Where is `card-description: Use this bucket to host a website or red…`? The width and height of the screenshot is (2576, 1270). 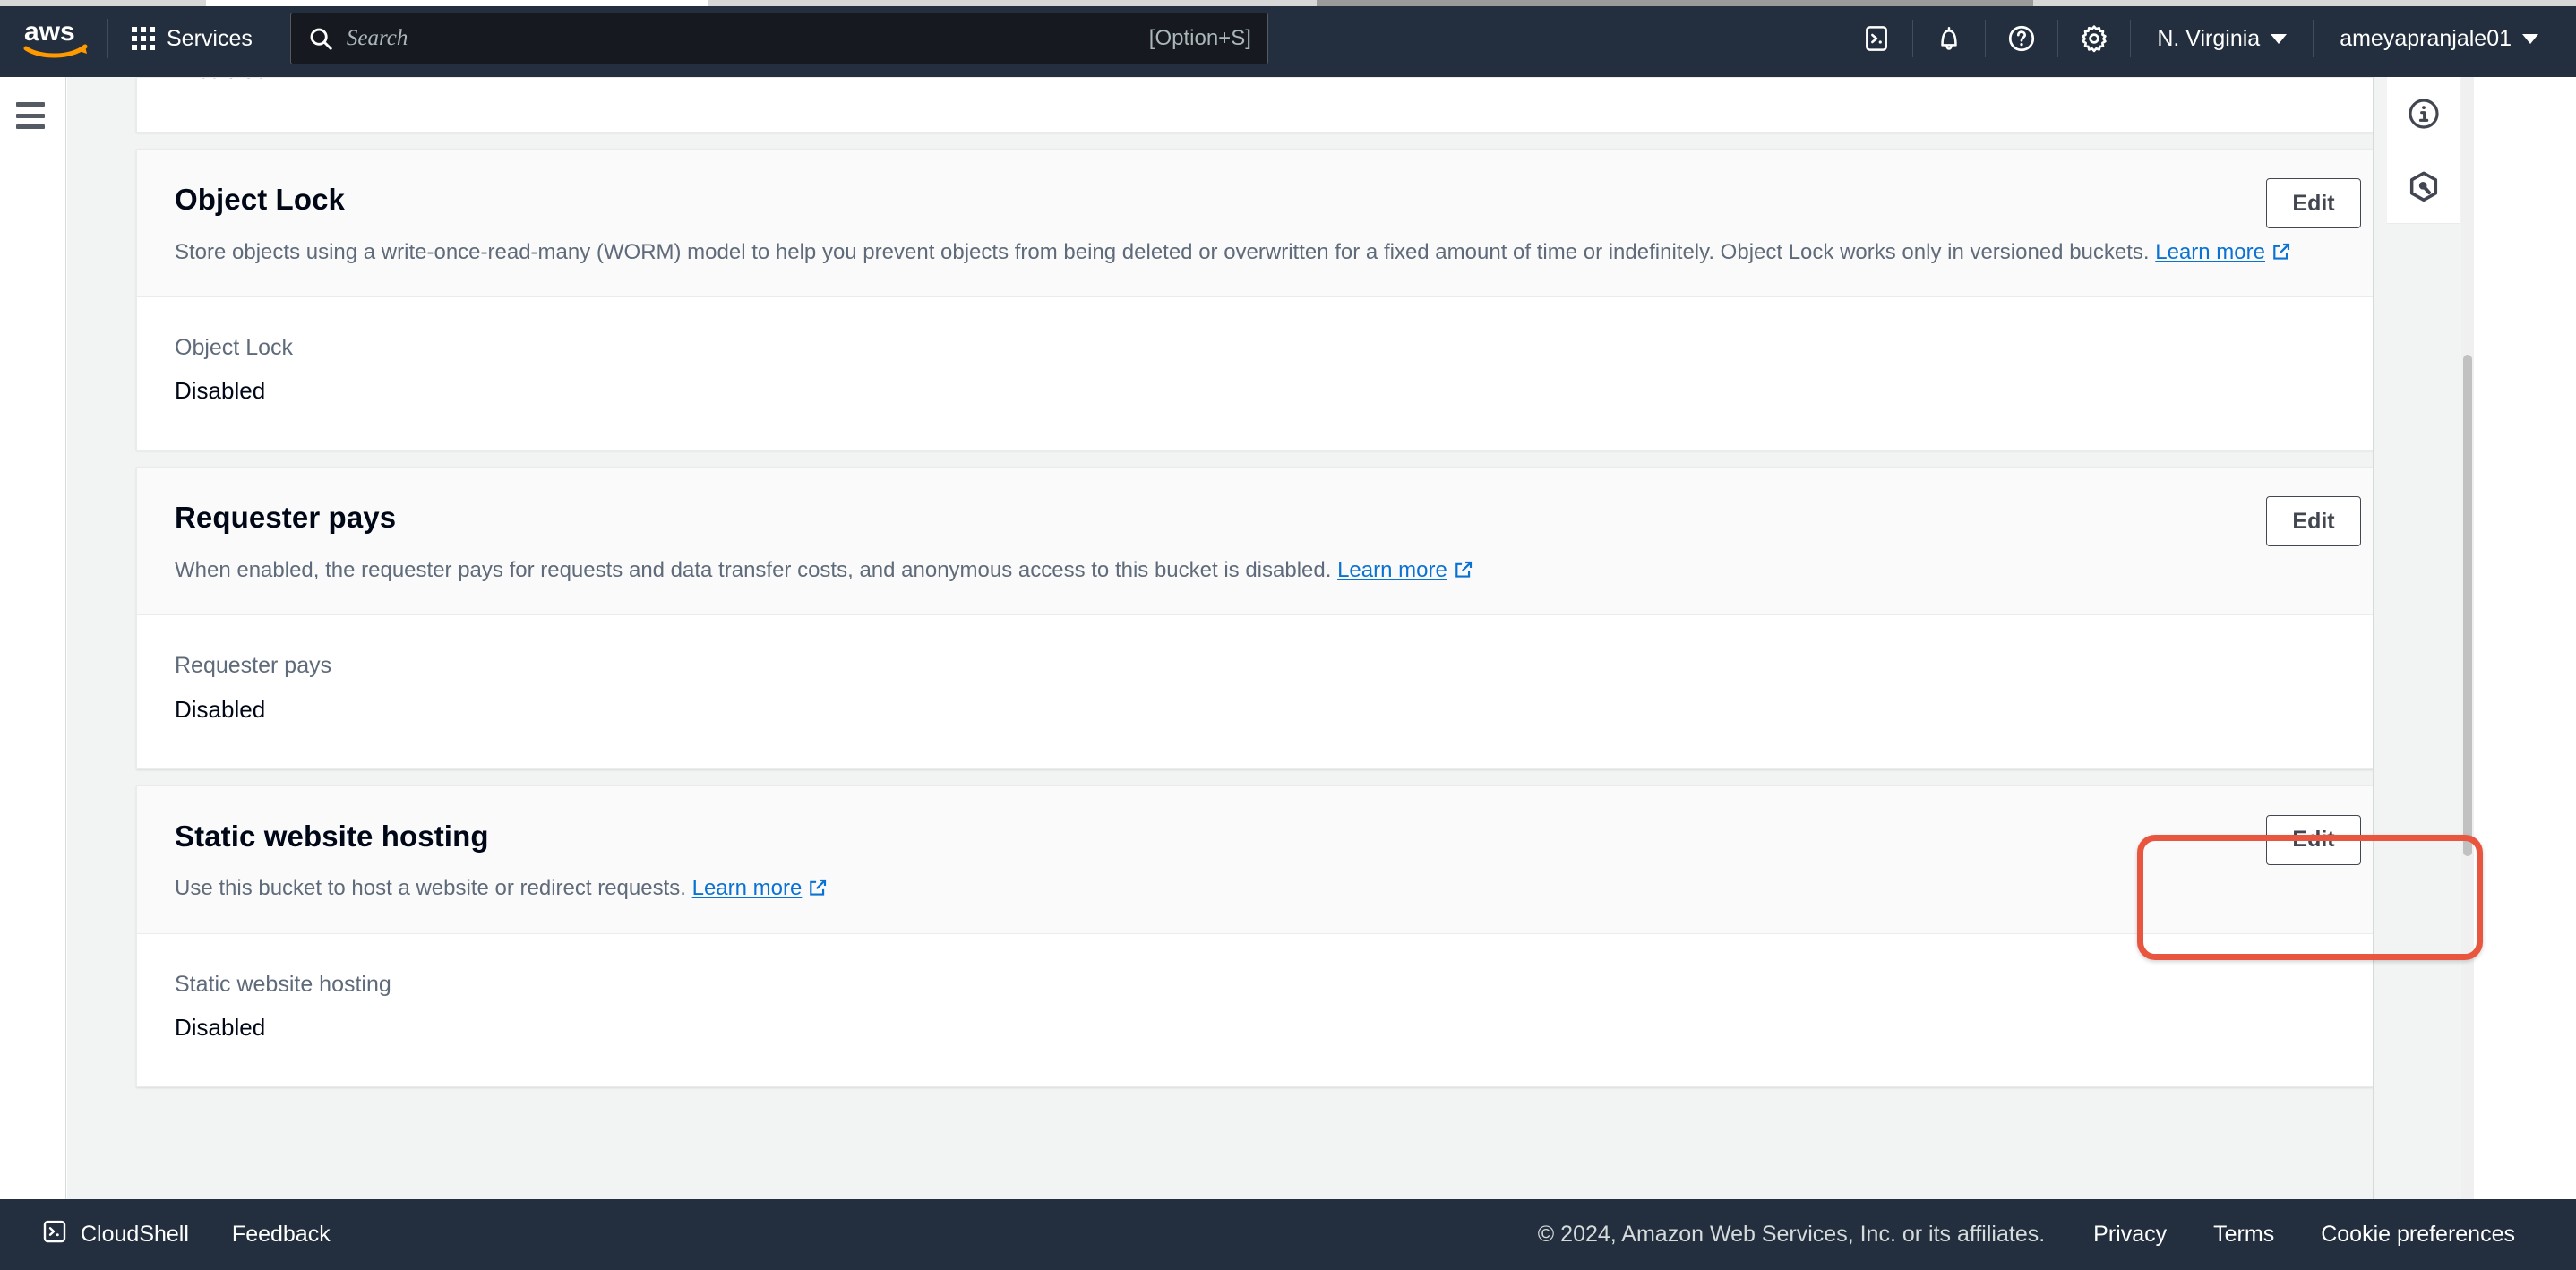 card-description: Use this bucket to host a website or red… is located at coordinates (1267, 889).